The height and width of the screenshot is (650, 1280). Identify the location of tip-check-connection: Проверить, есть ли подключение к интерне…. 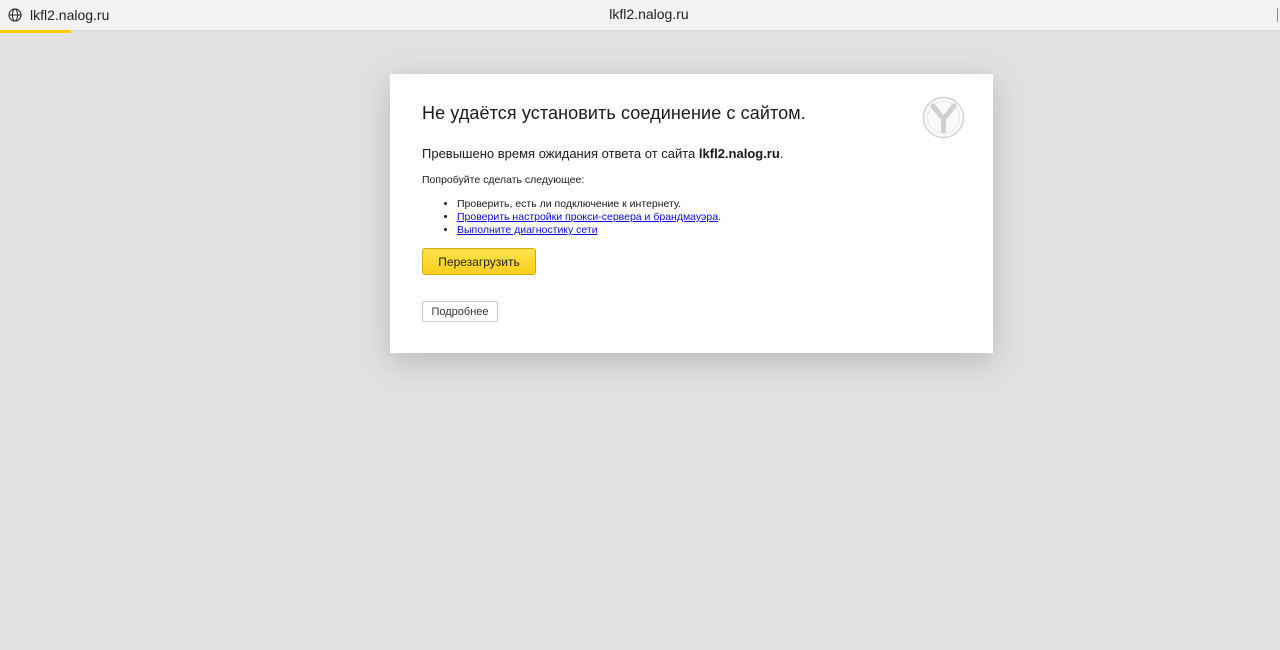
(569, 204).